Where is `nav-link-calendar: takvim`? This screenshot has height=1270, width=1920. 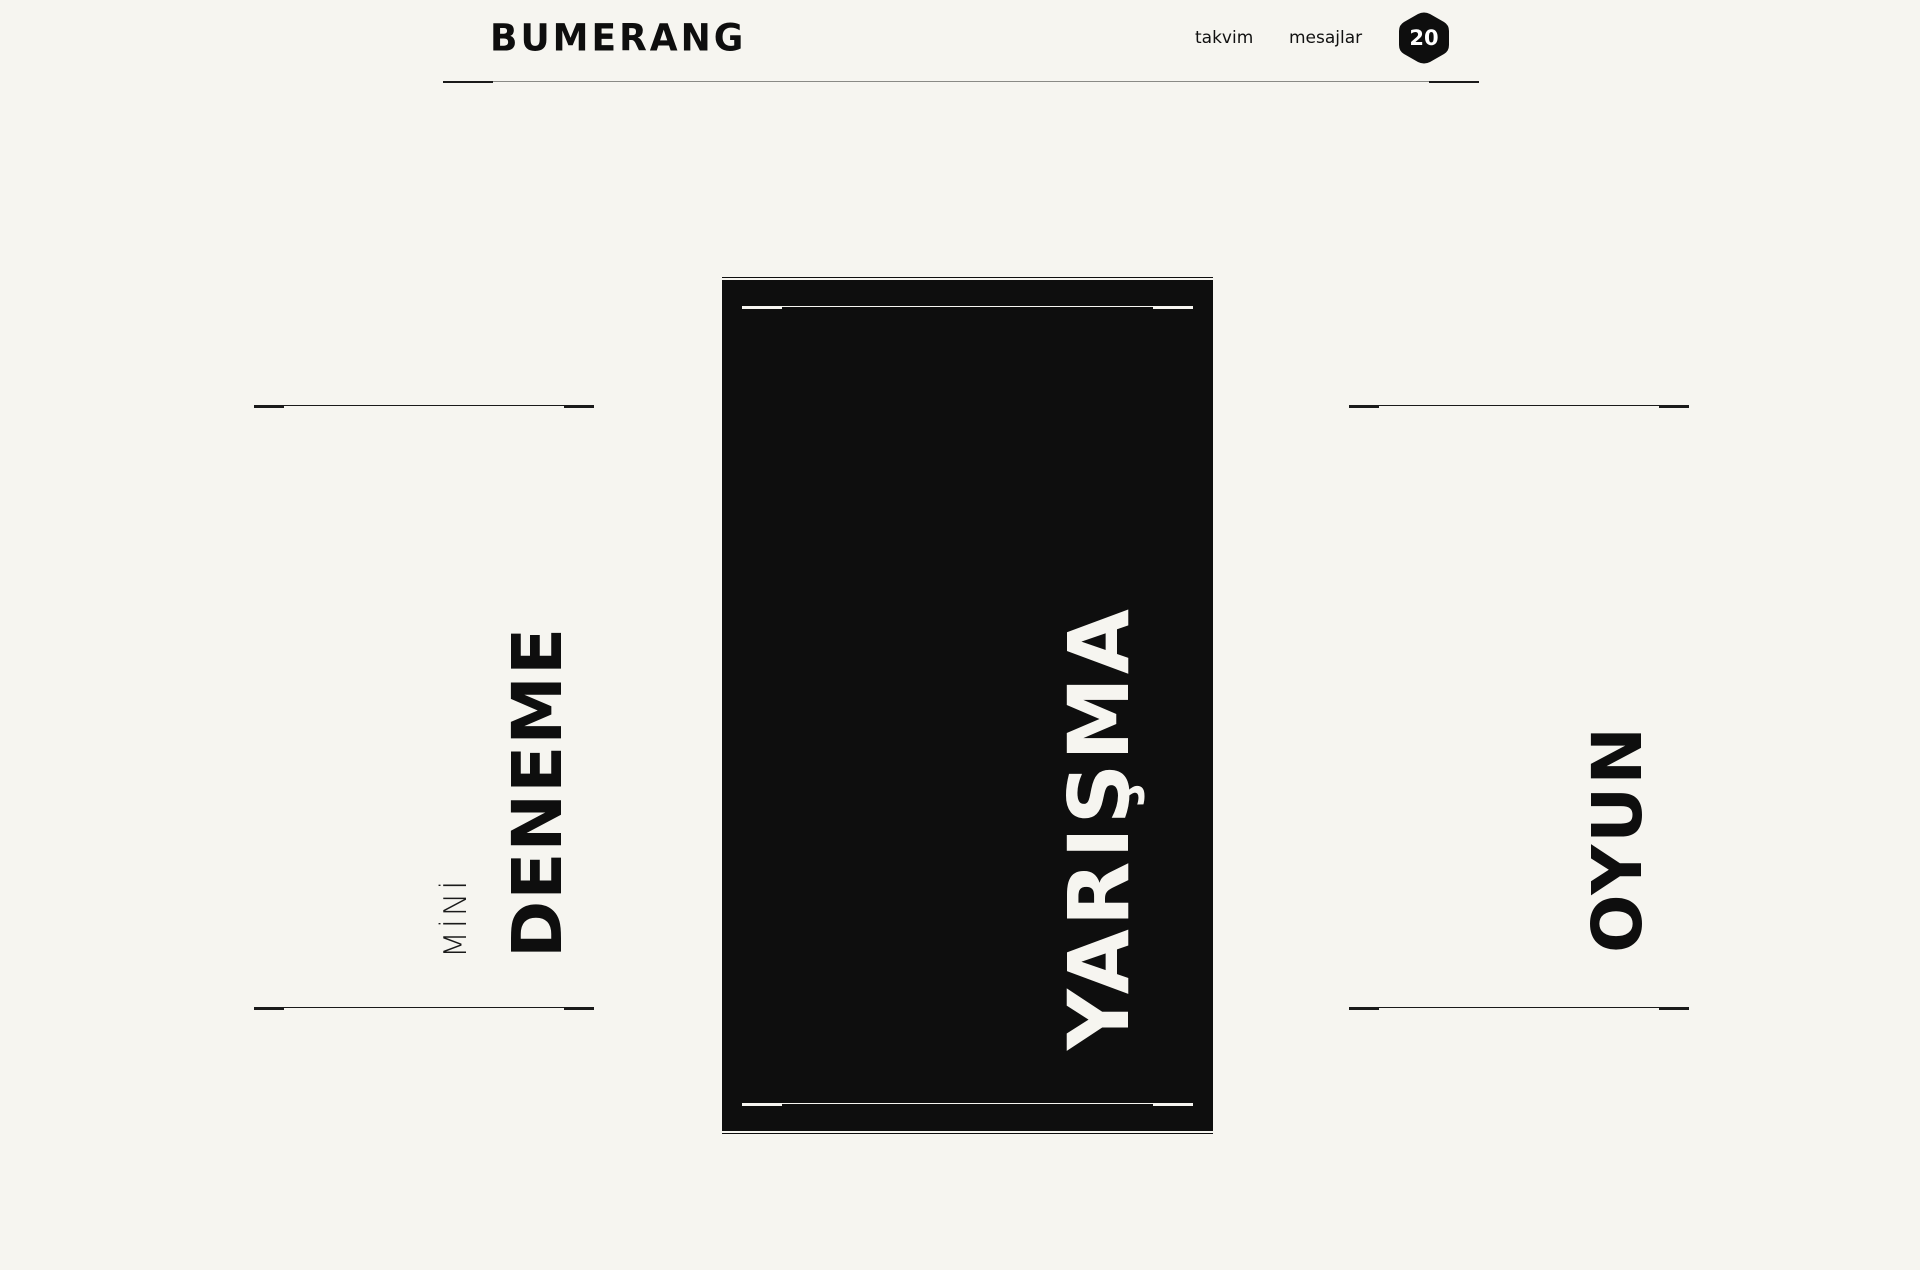
nav-link-calendar: takvim is located at coordinates (1224, 38).